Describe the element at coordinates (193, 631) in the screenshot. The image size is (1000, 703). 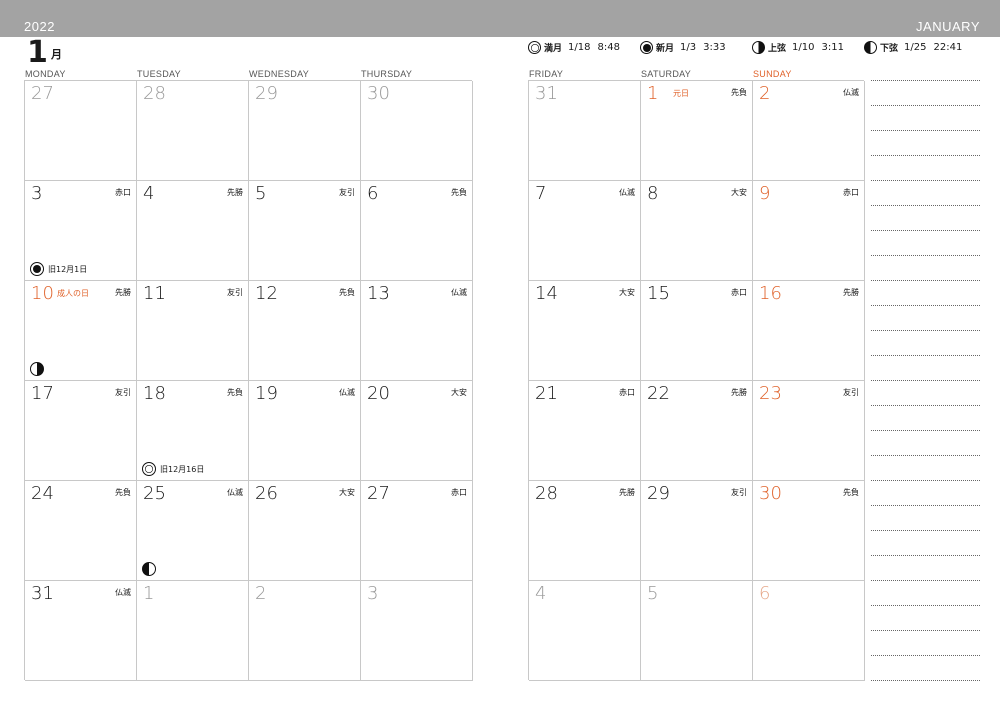
I see `day-cell: 1` at that location.